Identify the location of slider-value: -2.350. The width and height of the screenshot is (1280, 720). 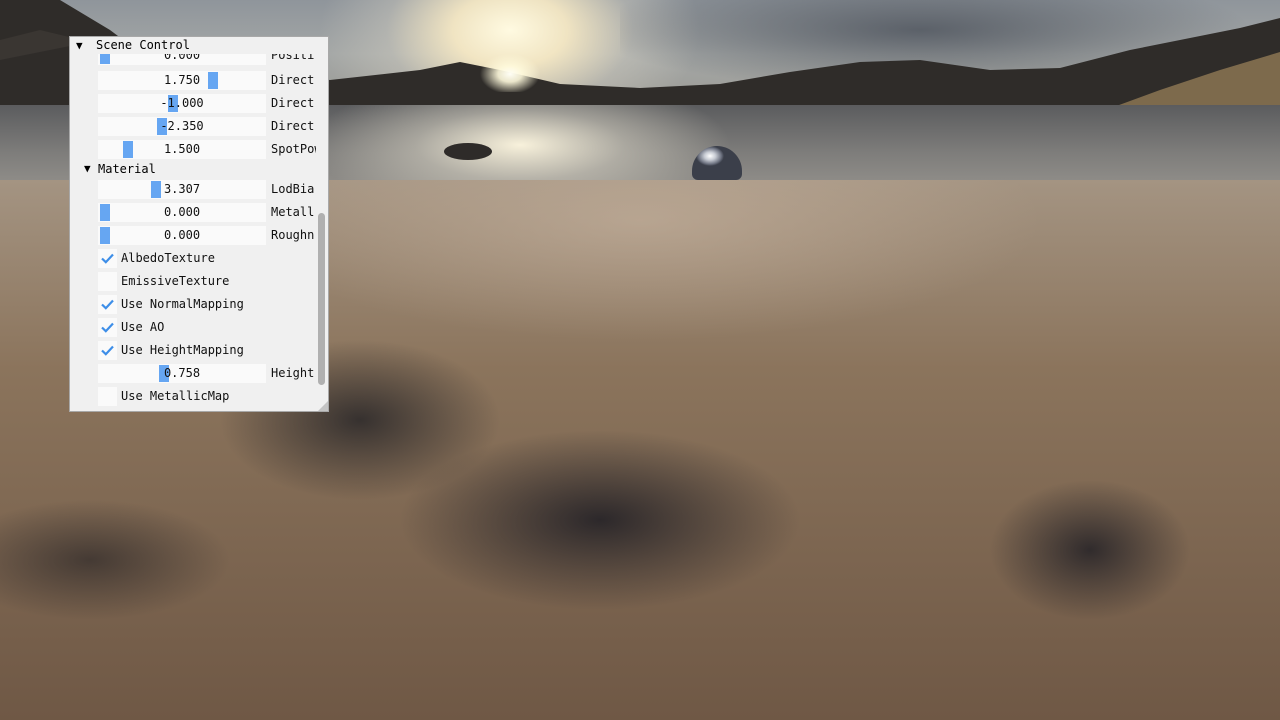
(182, 126).